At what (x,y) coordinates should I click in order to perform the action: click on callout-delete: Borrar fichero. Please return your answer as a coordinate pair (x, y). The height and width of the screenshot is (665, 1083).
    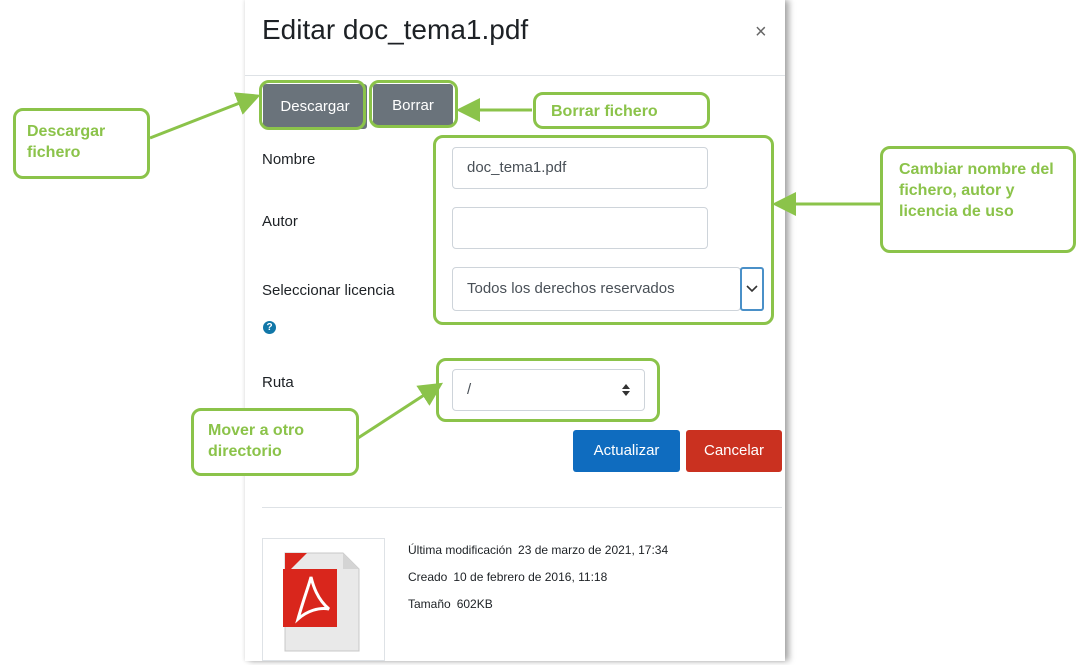
    Looking at the image, I should click on (621, 110).